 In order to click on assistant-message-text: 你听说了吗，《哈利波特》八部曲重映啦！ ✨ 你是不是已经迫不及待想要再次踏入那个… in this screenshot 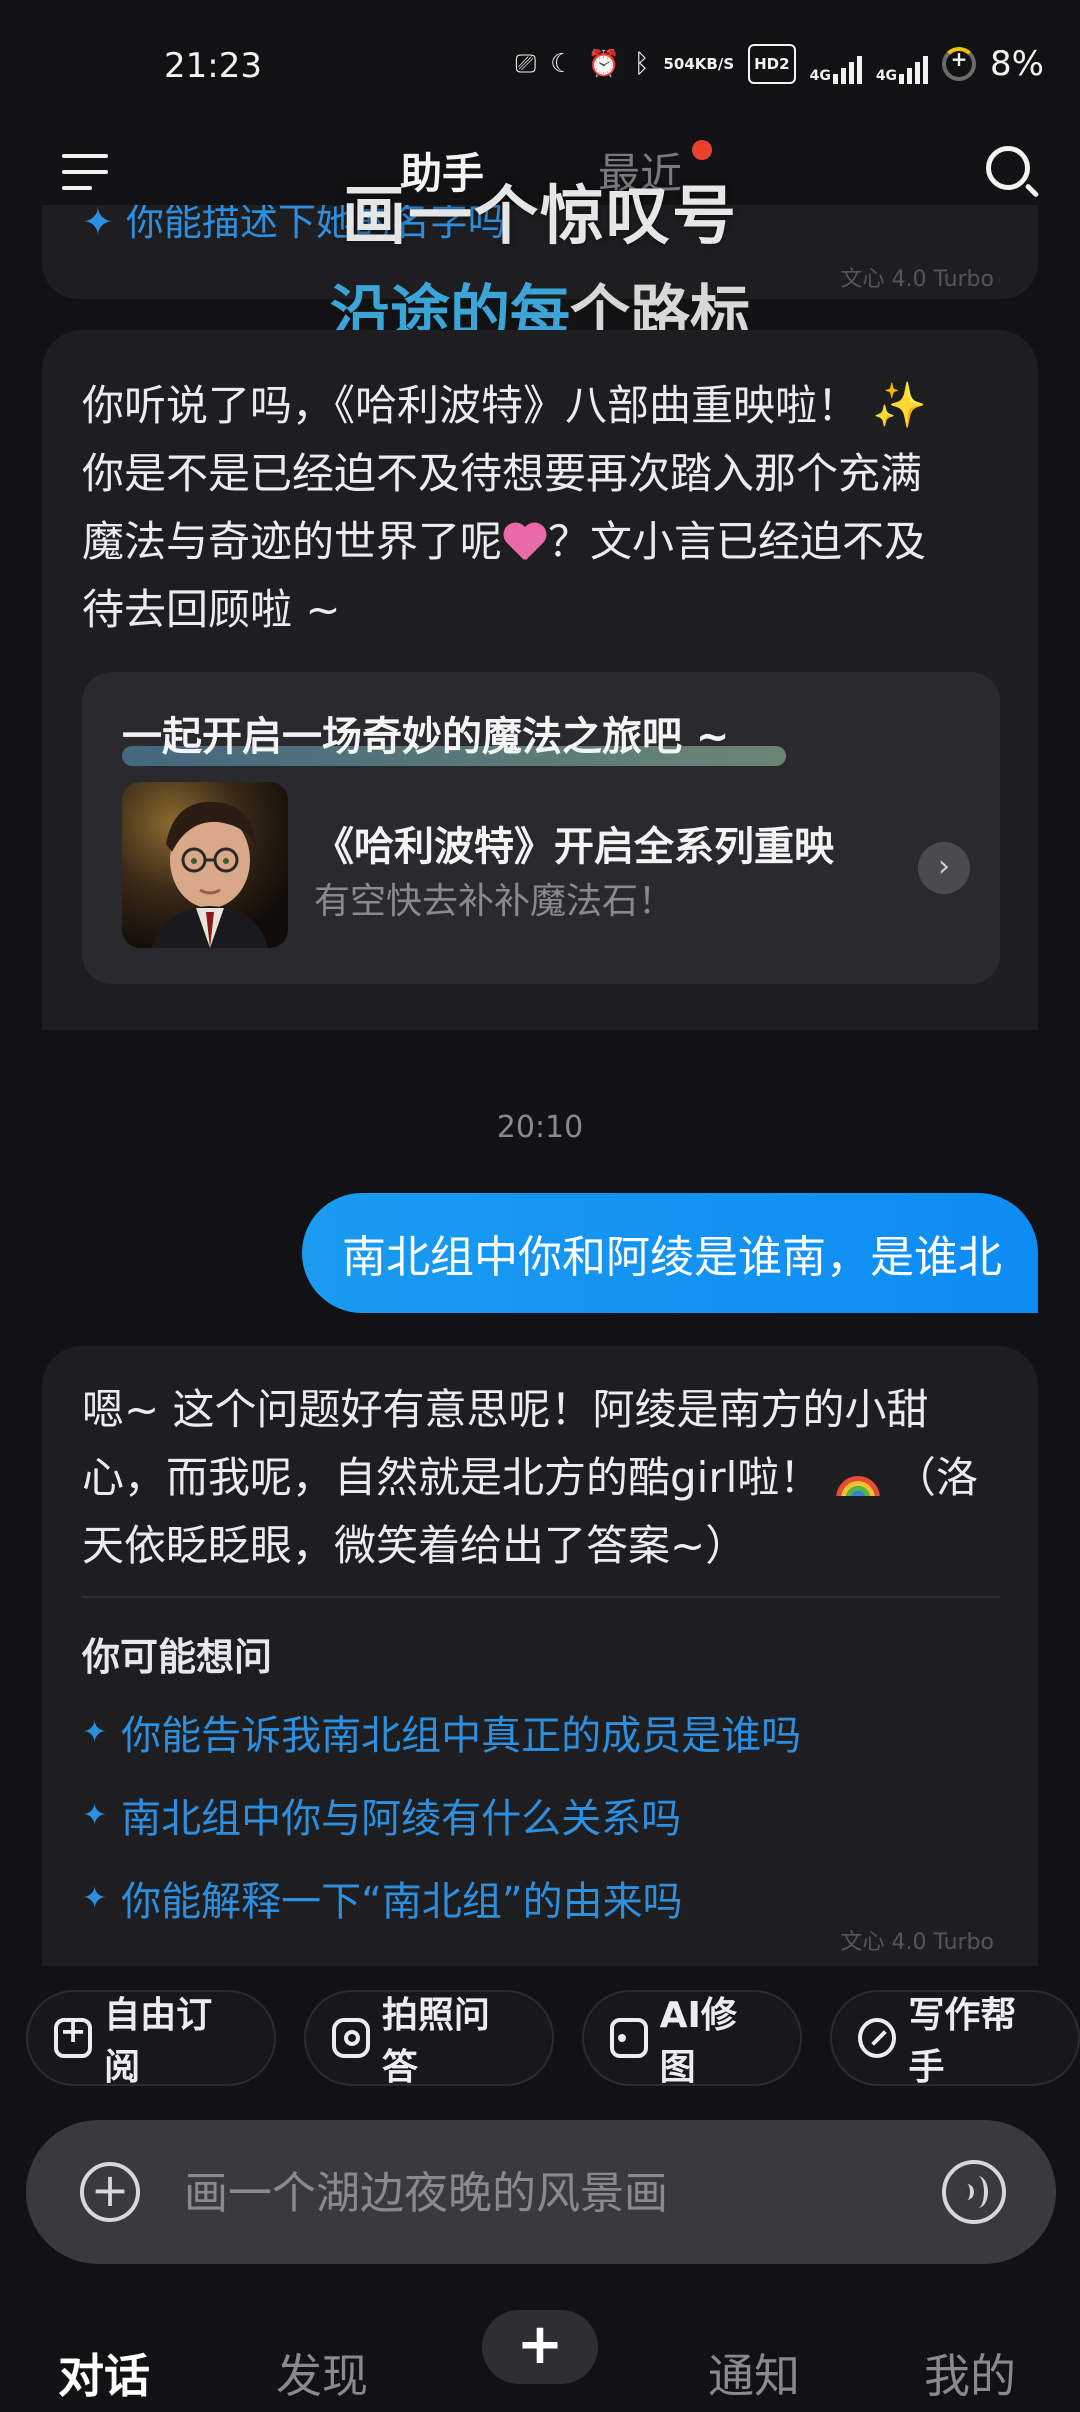, I will do `click(542, 508)`.